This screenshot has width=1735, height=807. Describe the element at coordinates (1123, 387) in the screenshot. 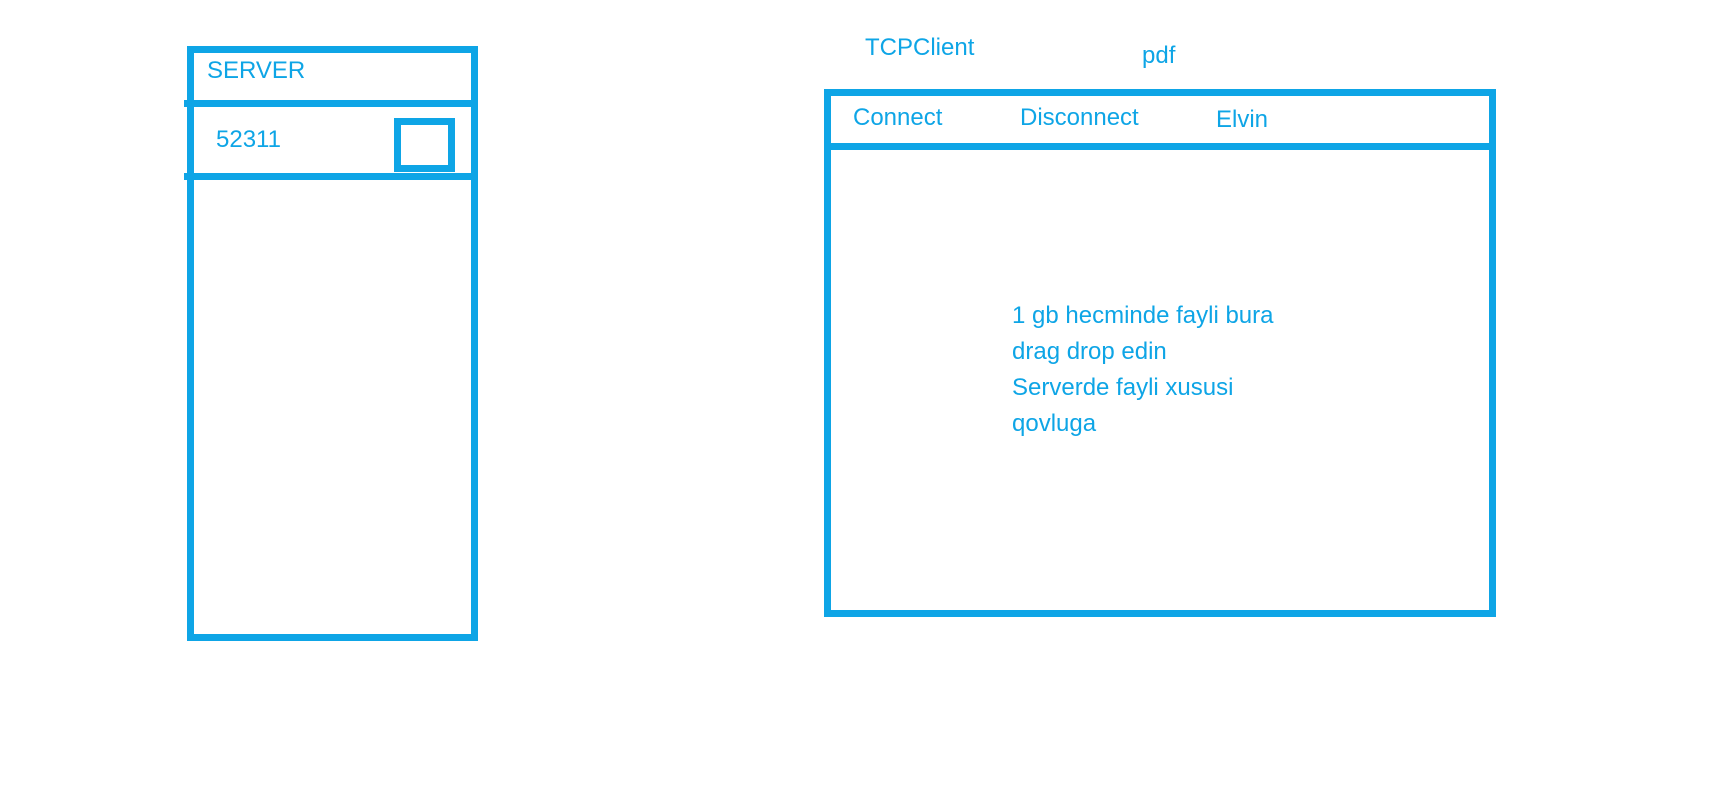

I see `drop-zone-line: Serverde fayli xususi` at that location.